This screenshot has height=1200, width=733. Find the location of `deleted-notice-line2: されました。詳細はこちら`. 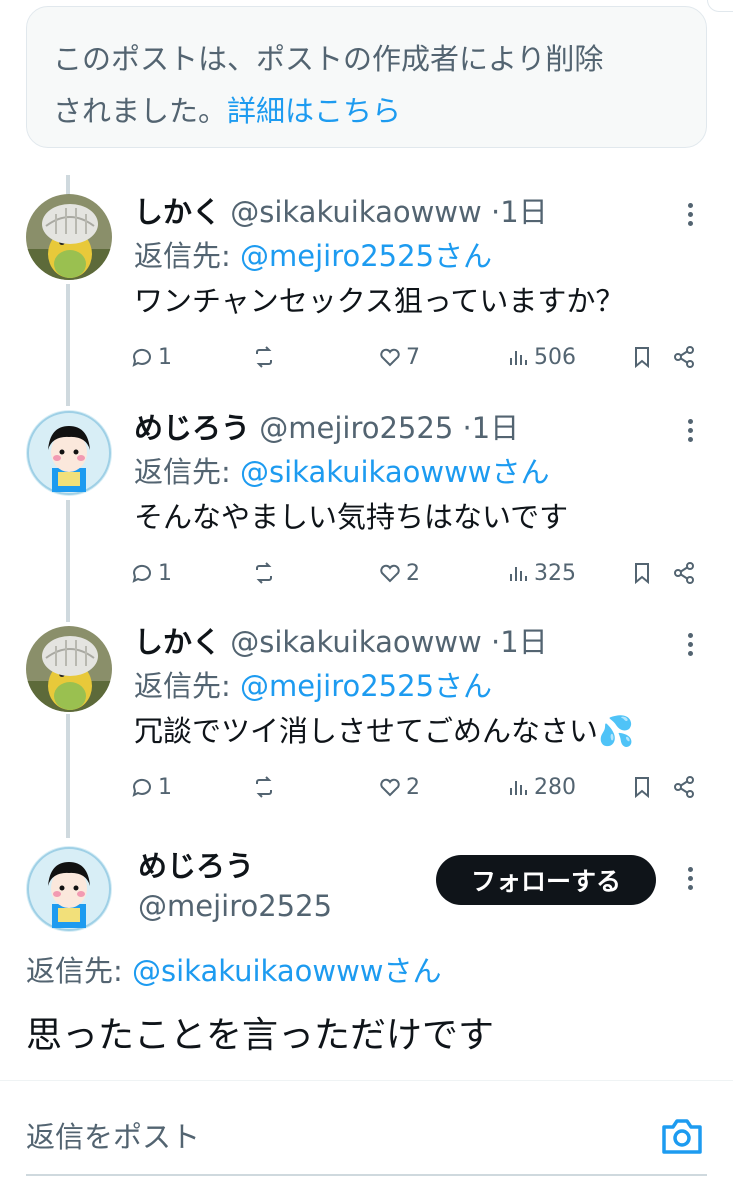

deleted-notice-line2: されました。詳細はこちら is located at coordinates (369, 111).